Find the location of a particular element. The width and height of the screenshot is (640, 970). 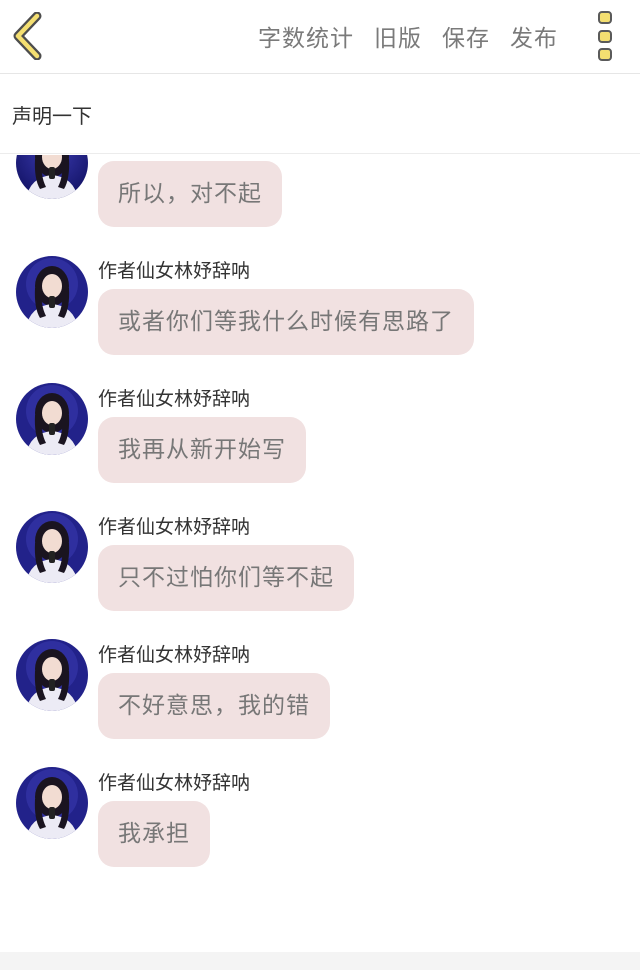

message-bubble: 或者你们等我什么时候有思路了 is located at coordinates (286, 322).